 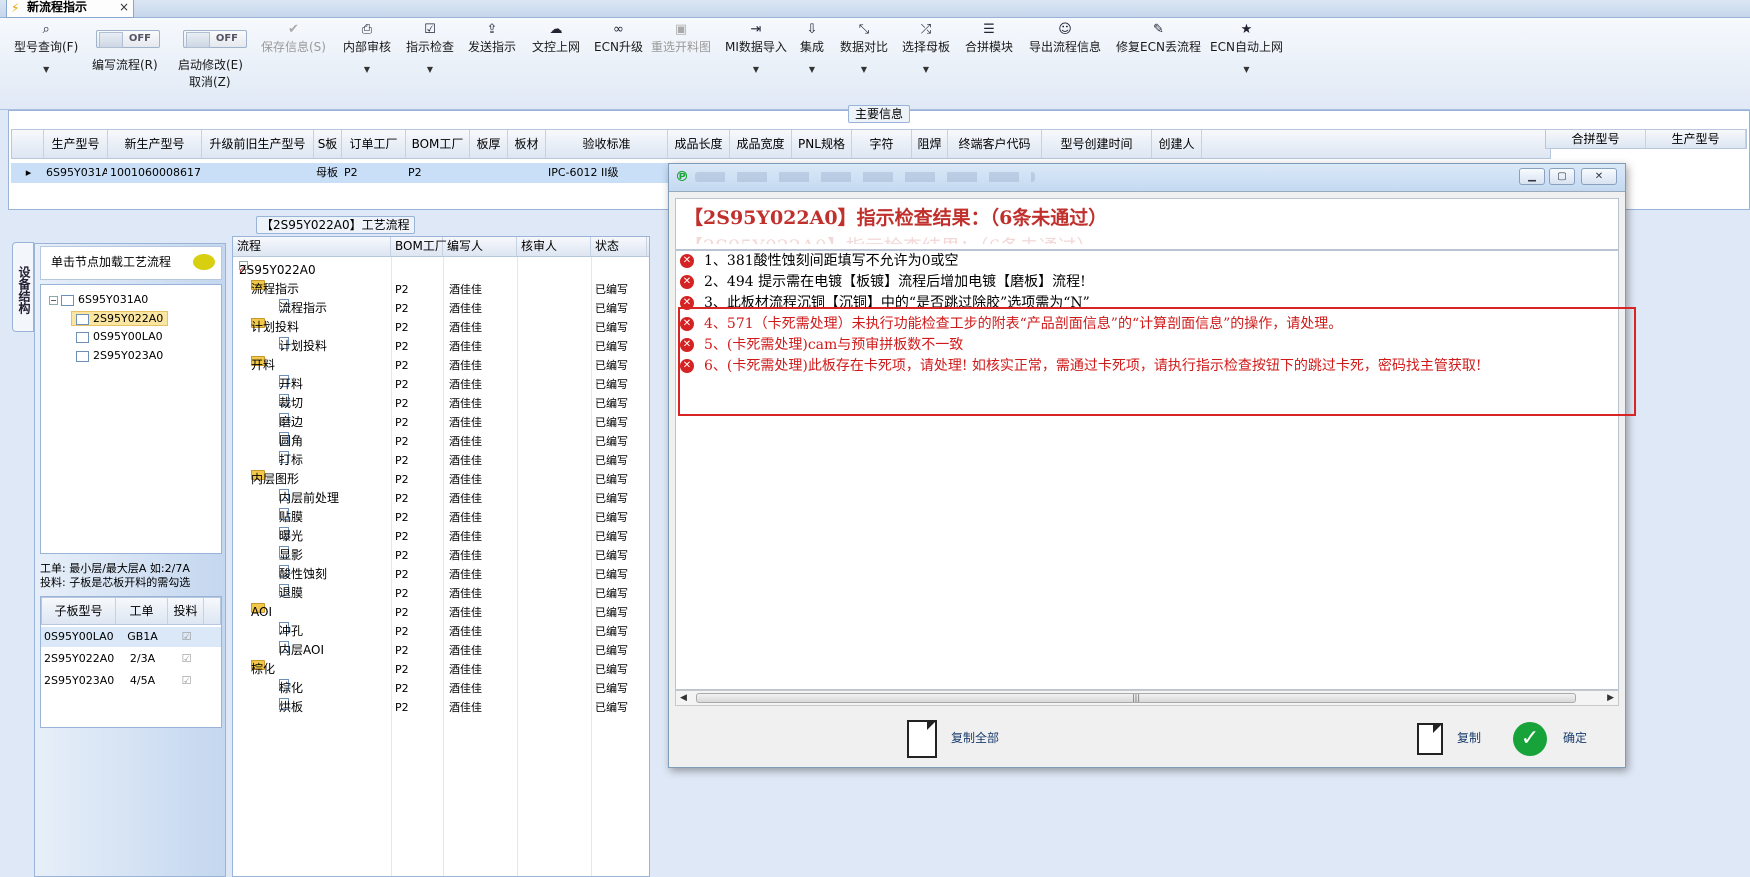 I want to click on export-flow-info-button: ☺ 导出流程信息, so click(x=1065, y=38).